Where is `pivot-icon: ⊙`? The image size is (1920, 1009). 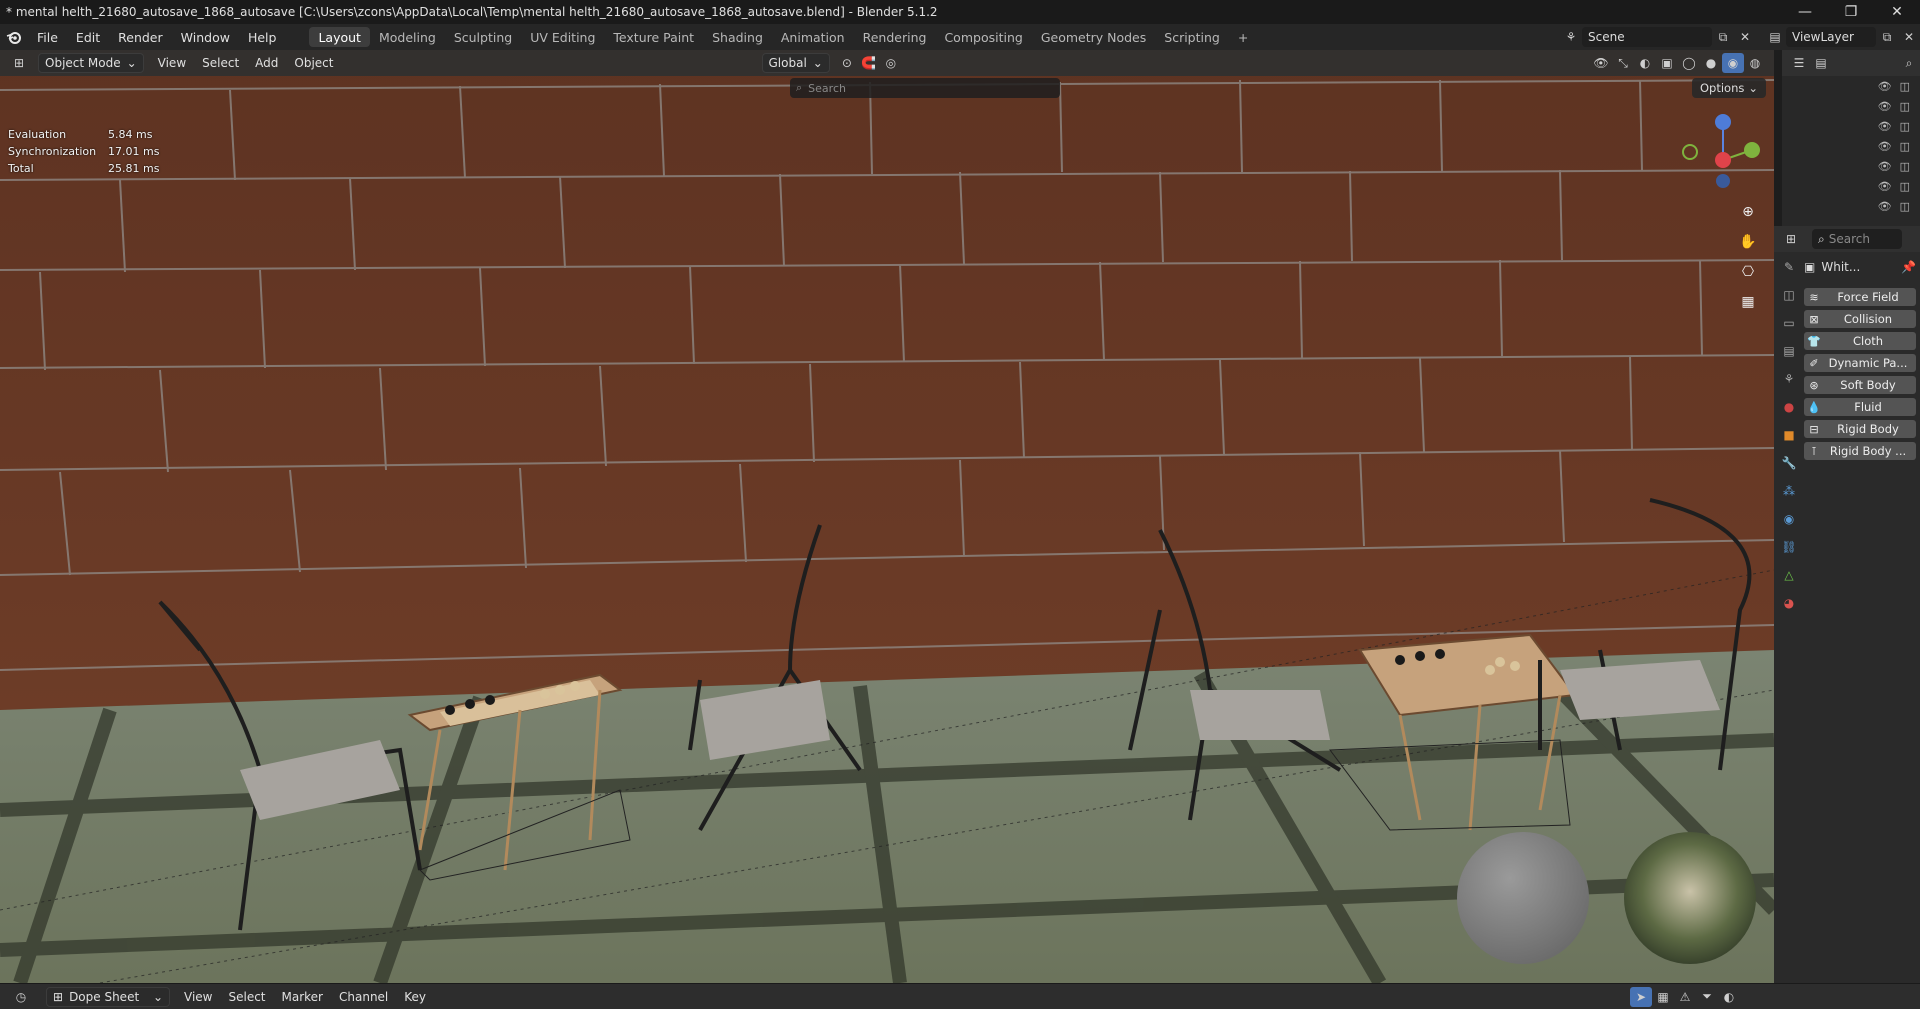 pivot-icon: ⊙ is located at coordinates (847, 63).